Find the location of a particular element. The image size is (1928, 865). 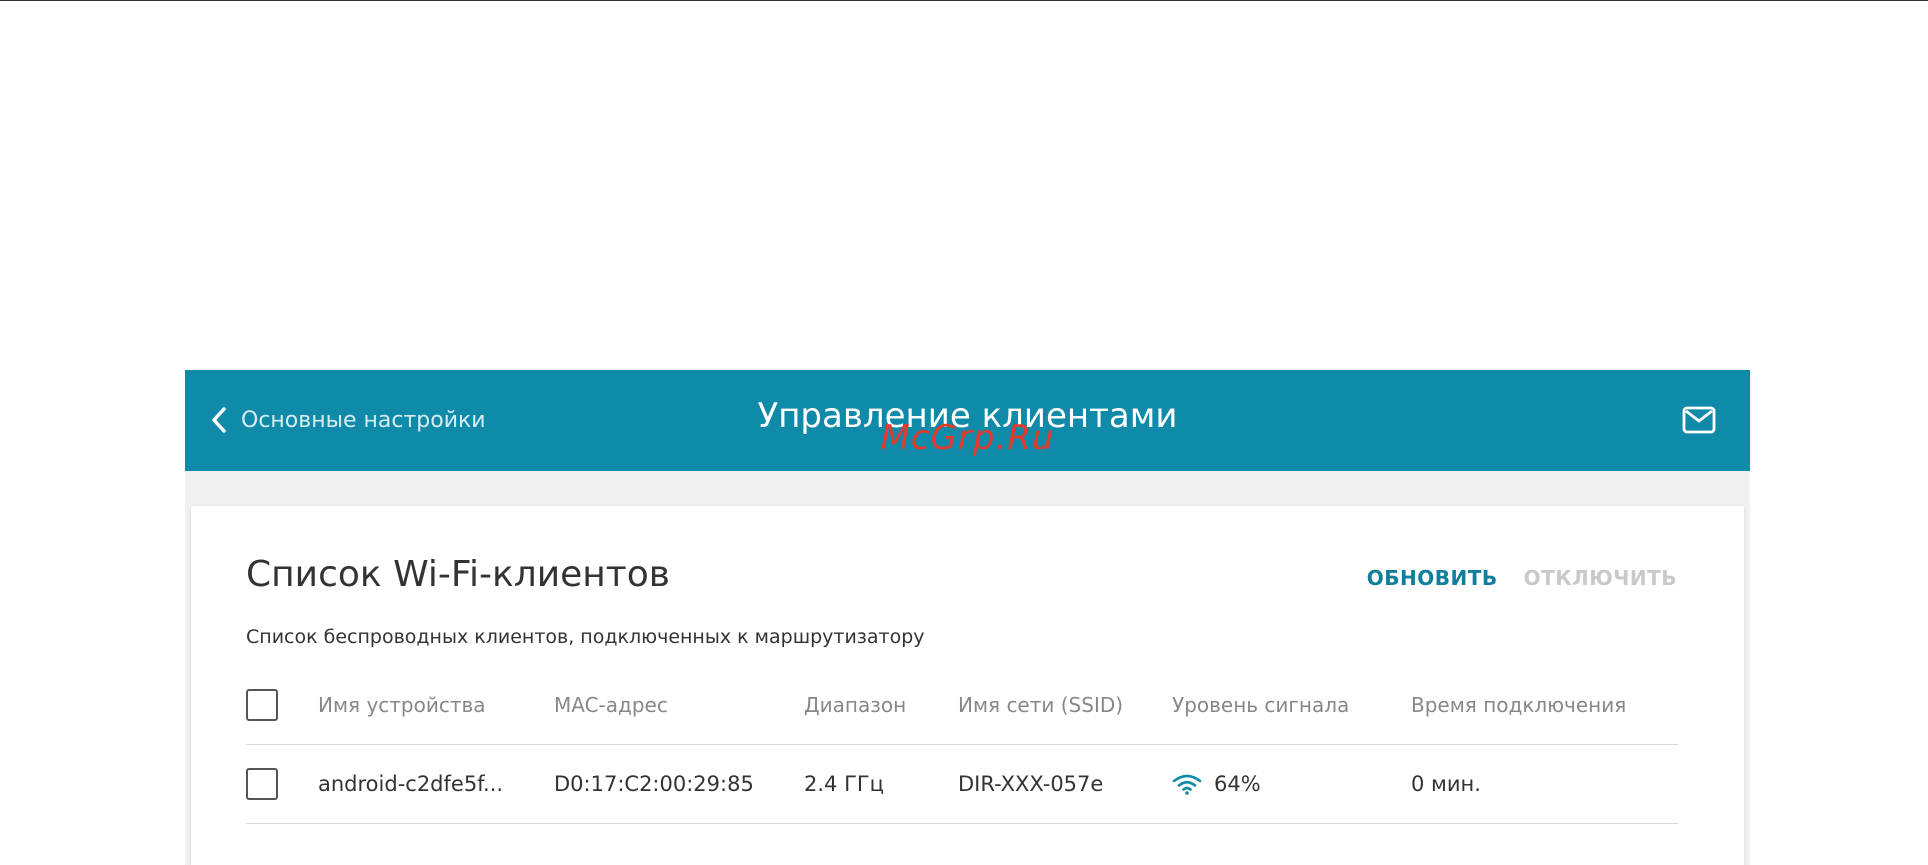

row-checkbox is located at coordinates (262, 784).